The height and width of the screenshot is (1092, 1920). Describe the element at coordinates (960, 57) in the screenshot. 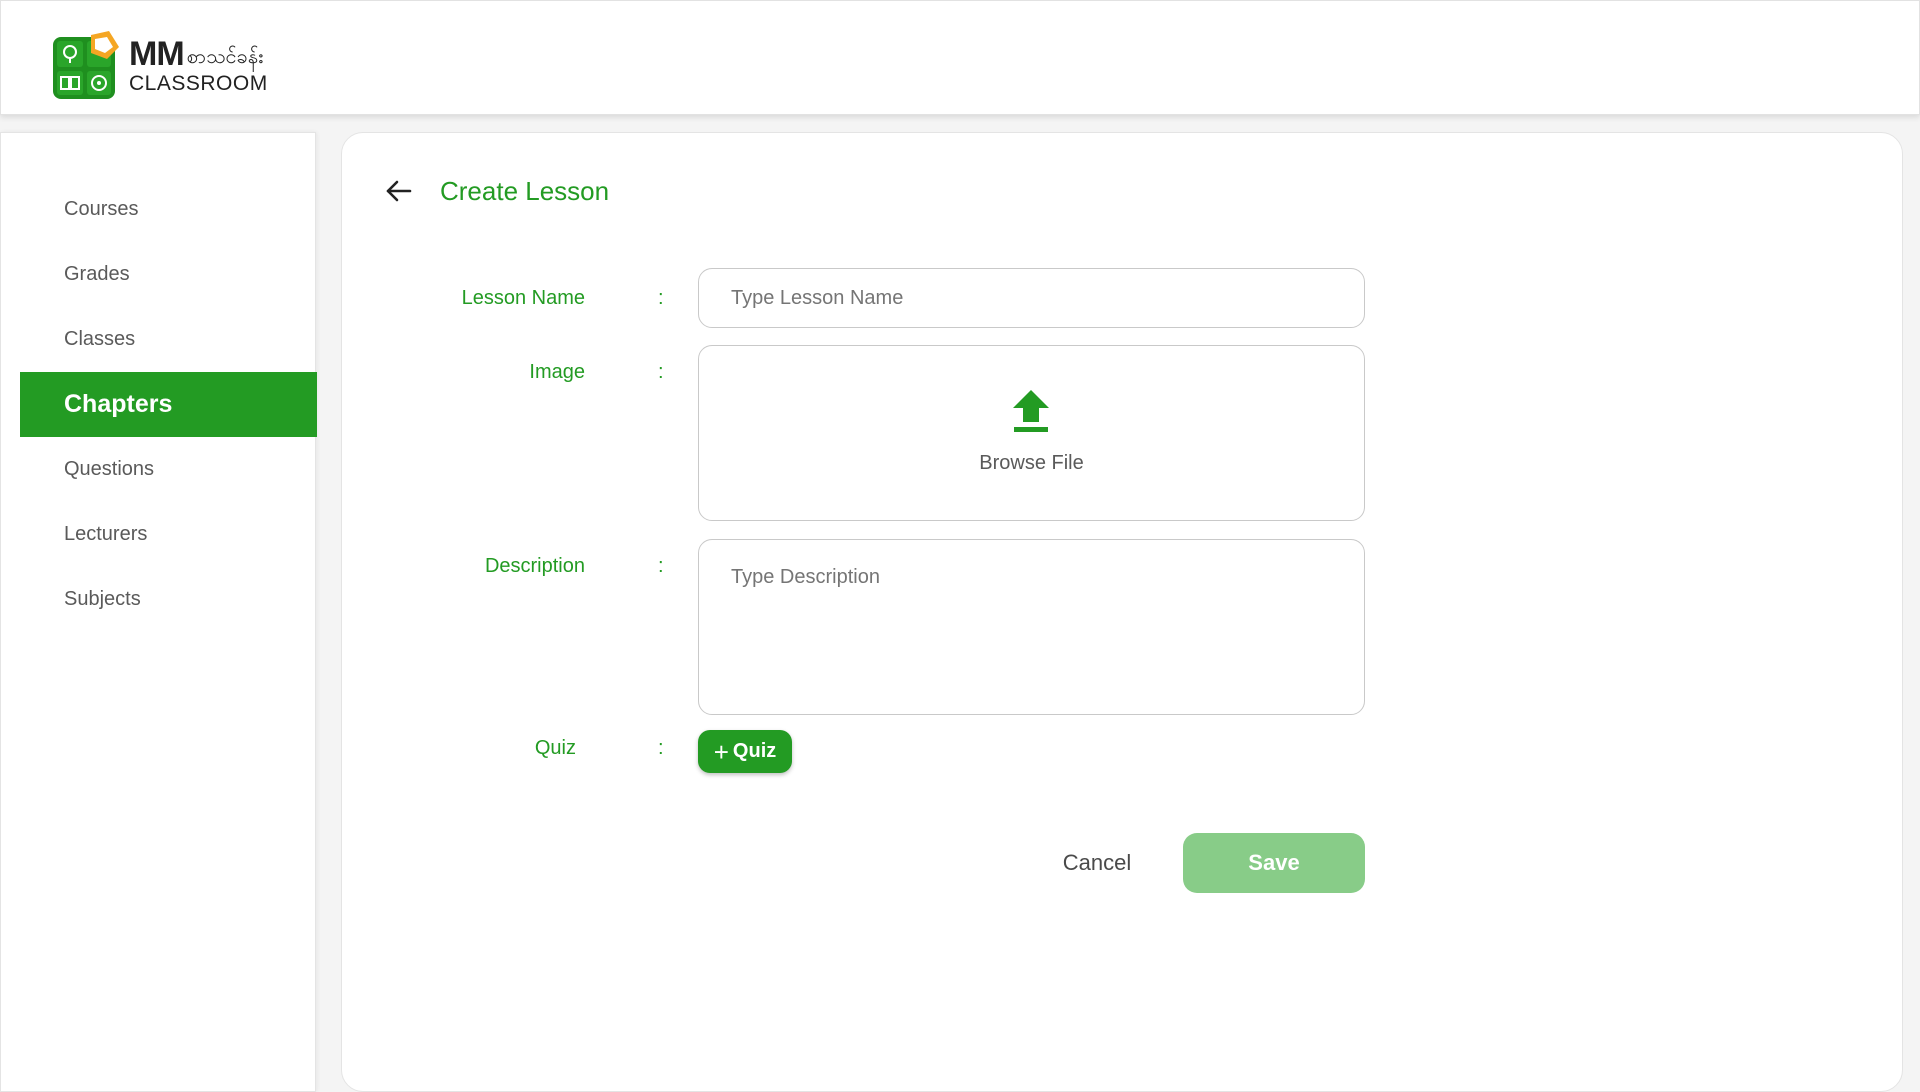

I see `top-header: MM စာသင်ခန်း CLASSROOM` at that location.